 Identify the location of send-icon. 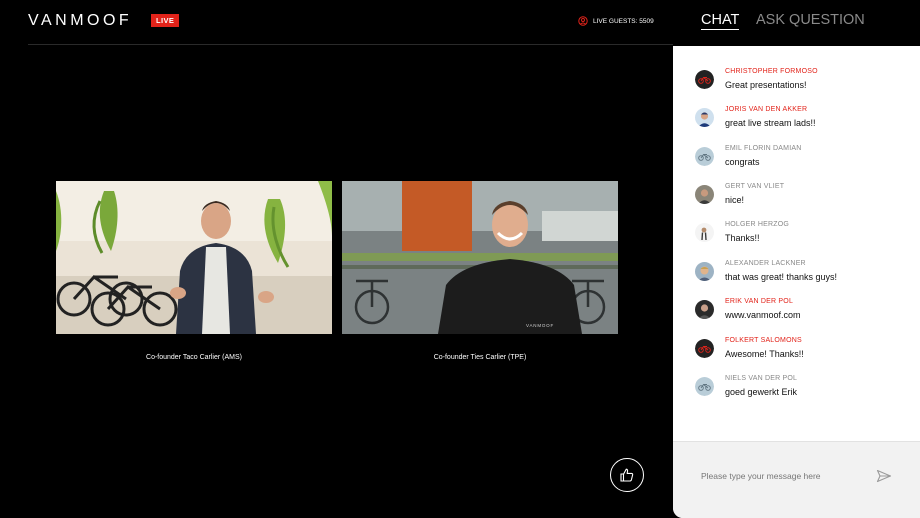
(884, 476).